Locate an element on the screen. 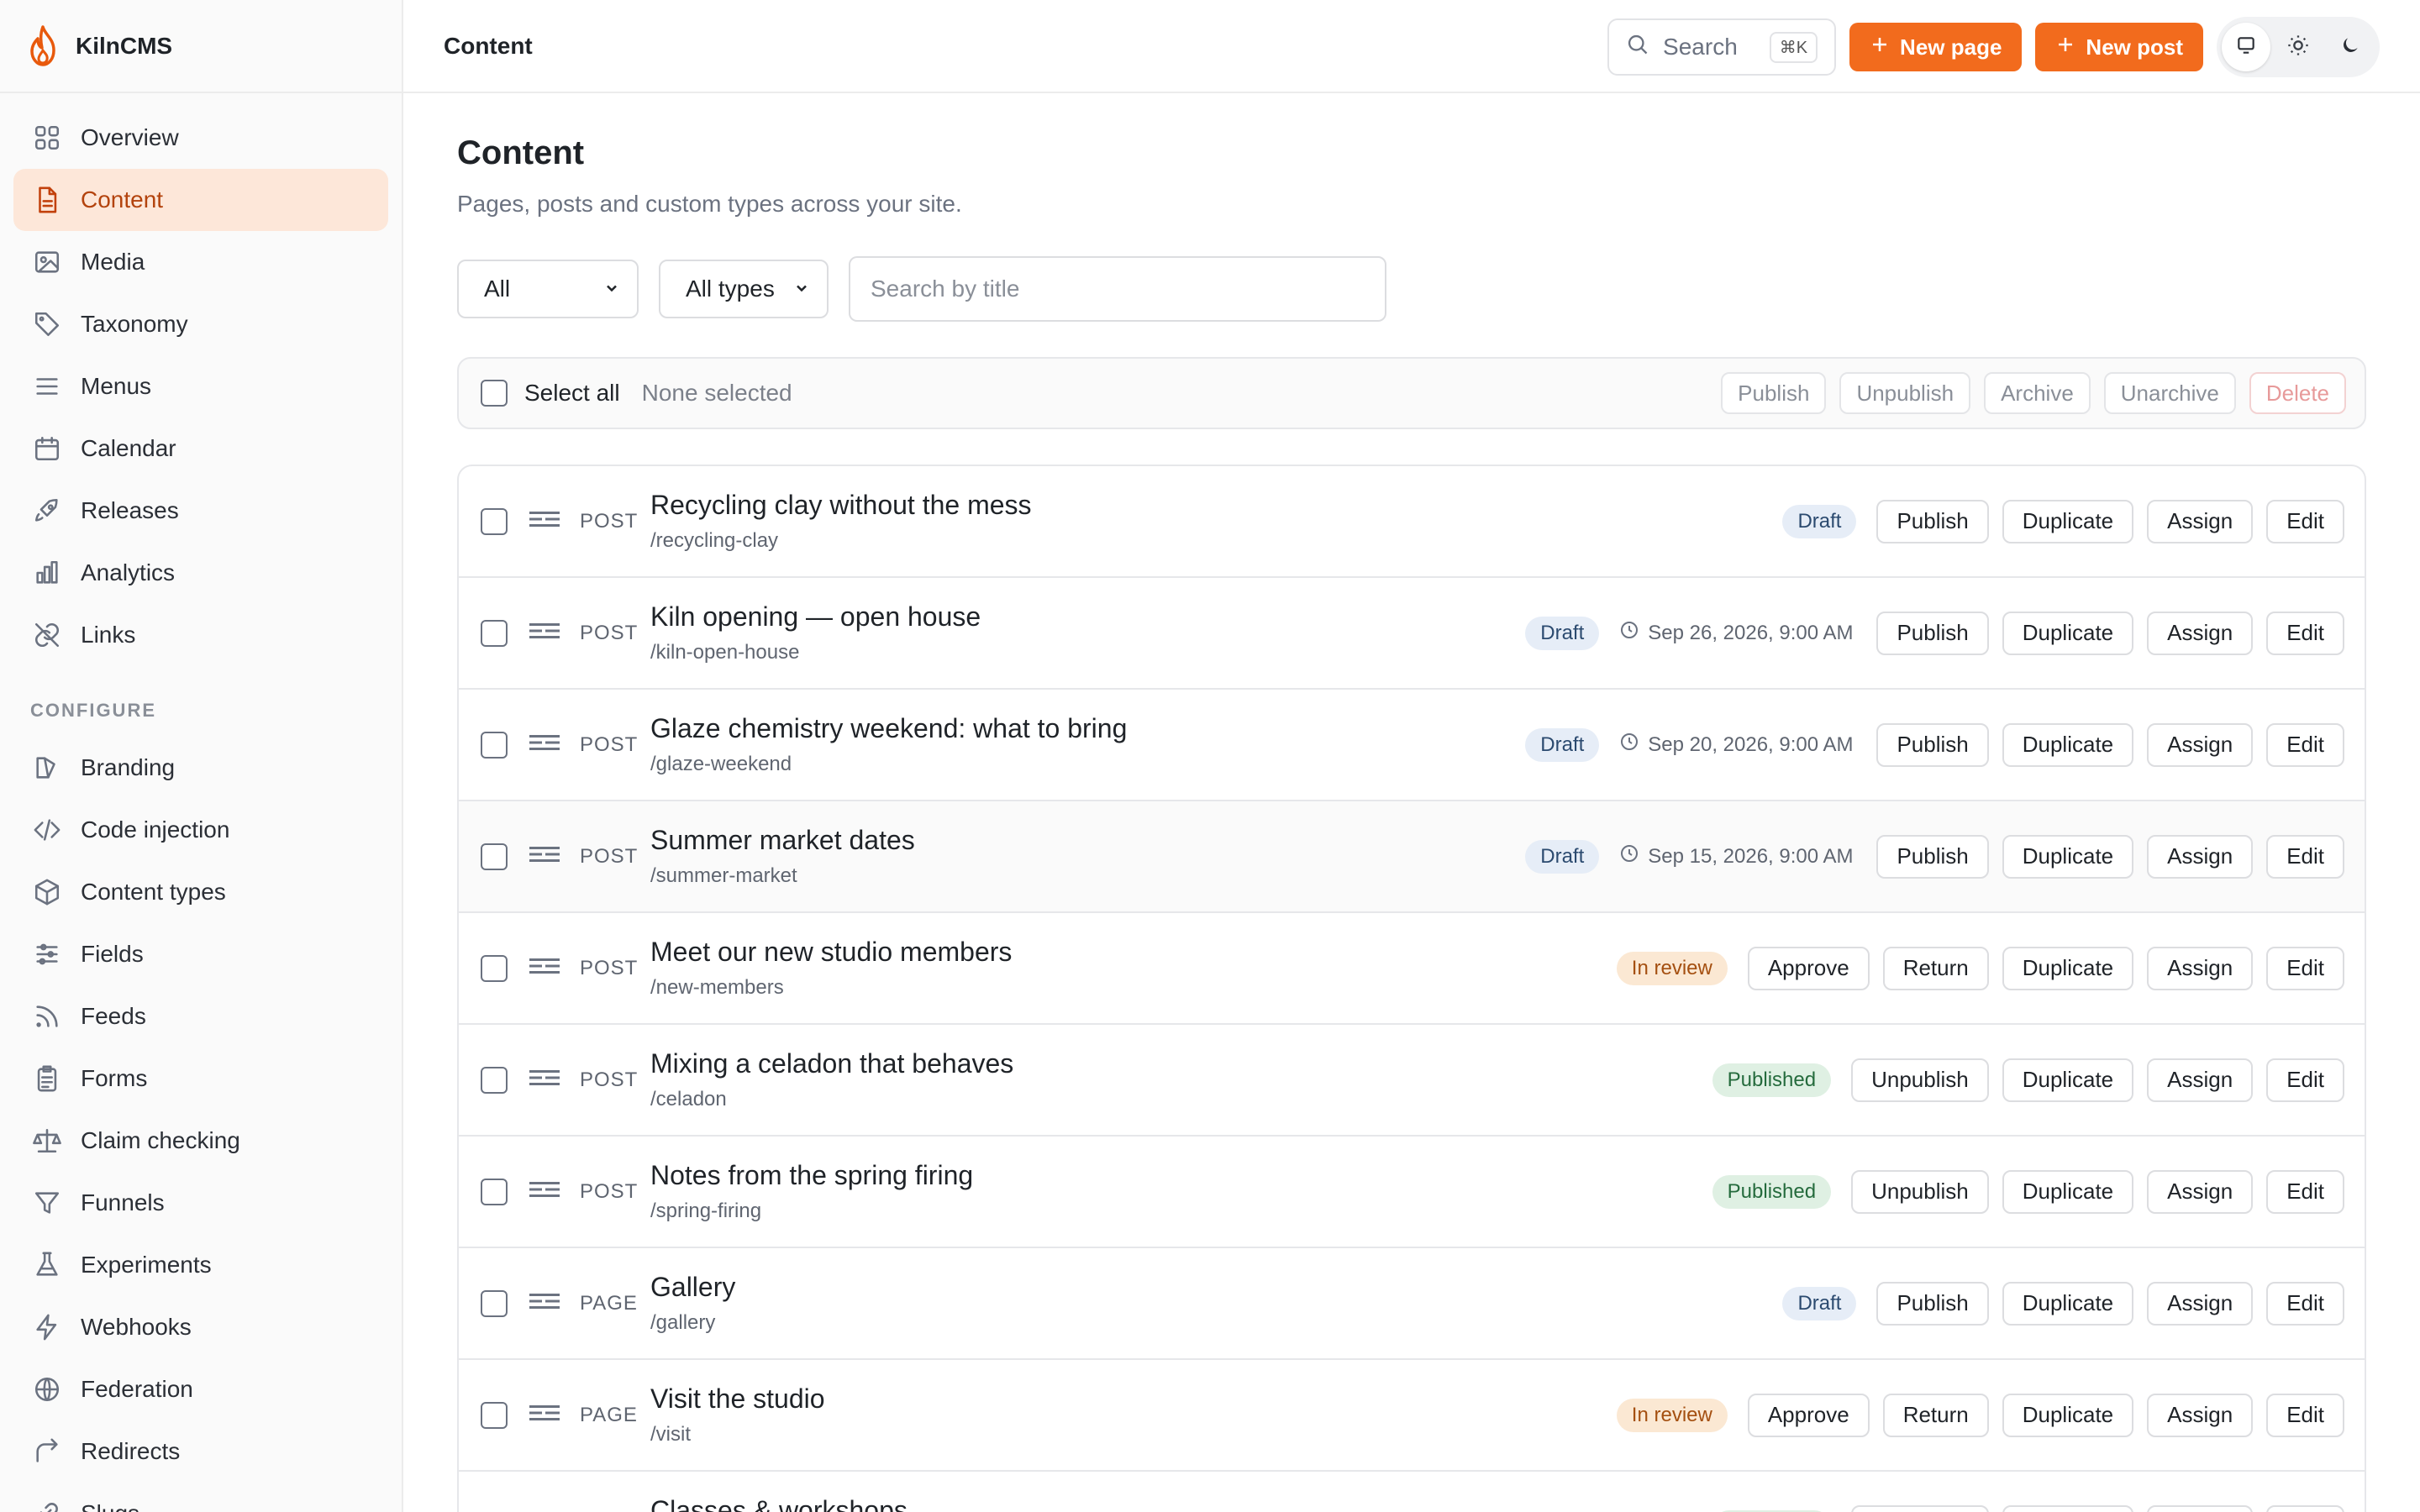  sidebar-item-menus: Menus is located at coordinates (200, 386).